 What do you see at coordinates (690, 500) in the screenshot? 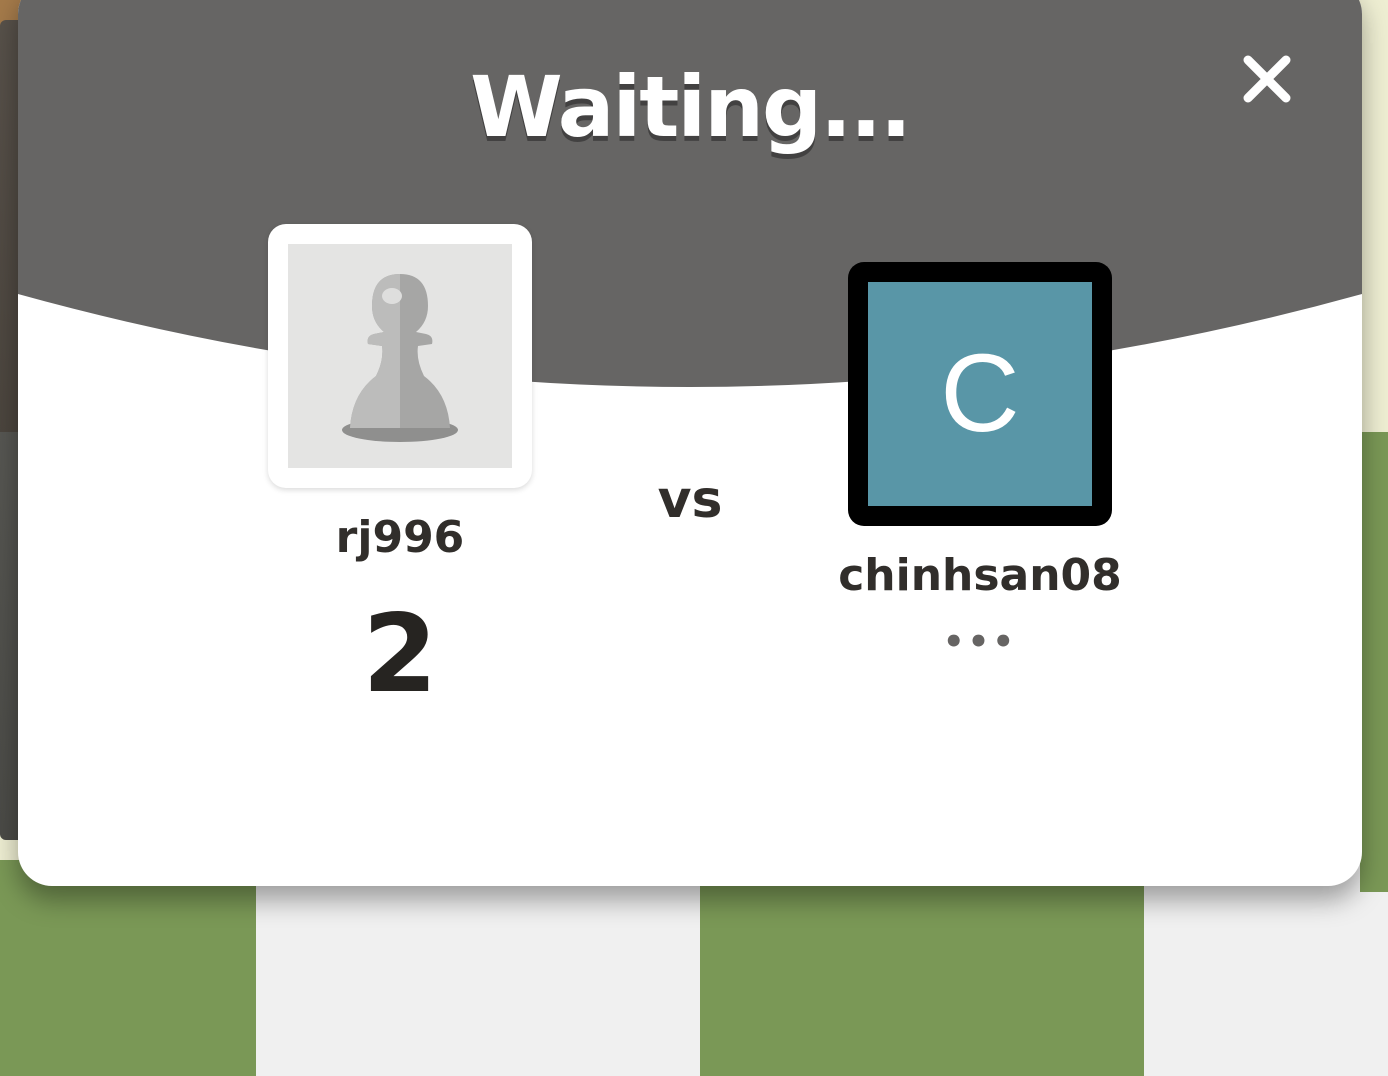
I see `vs-label: vs` at bounding box center [690, 500].